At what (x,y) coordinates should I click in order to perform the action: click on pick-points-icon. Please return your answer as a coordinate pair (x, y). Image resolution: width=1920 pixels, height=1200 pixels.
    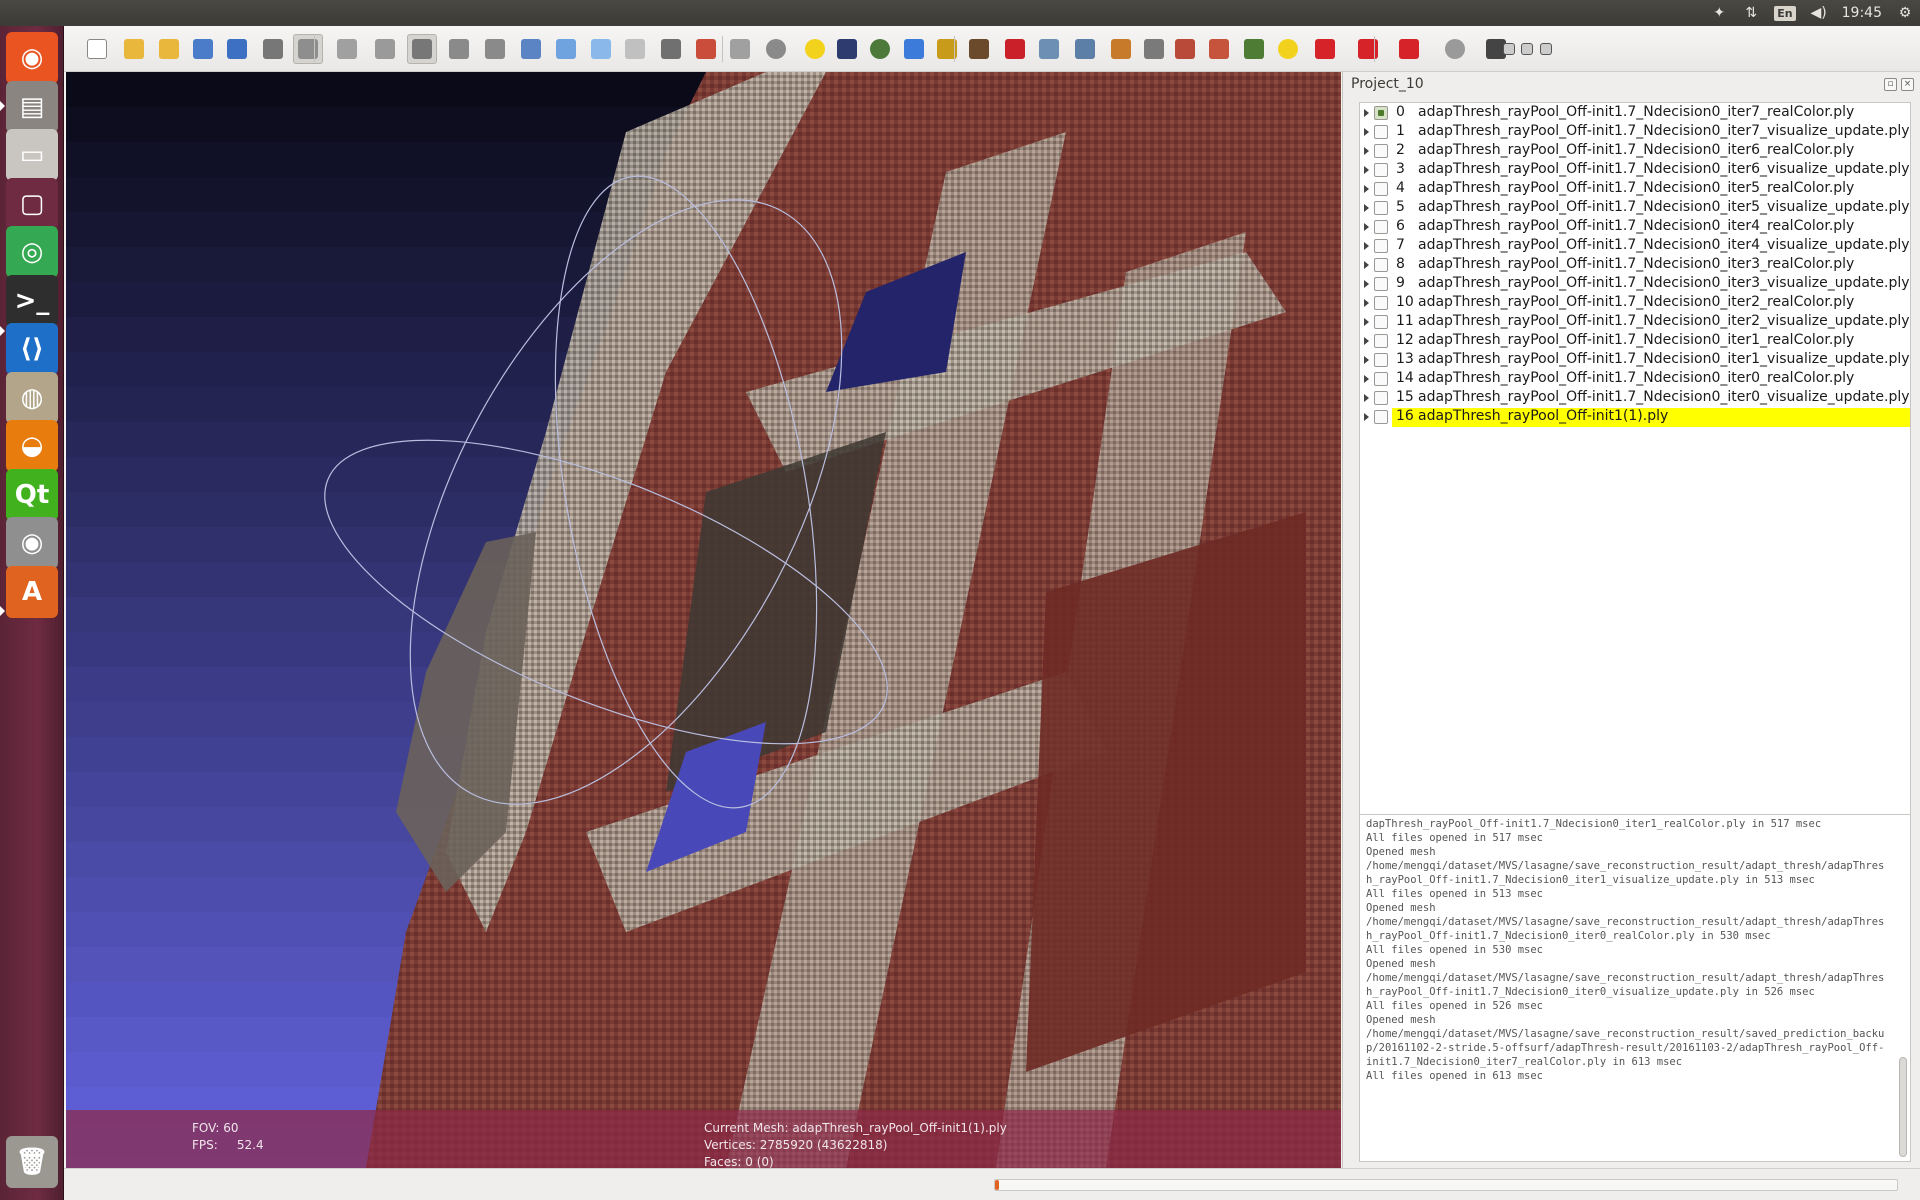
    Looking at the image, I should click on (1049, 49).